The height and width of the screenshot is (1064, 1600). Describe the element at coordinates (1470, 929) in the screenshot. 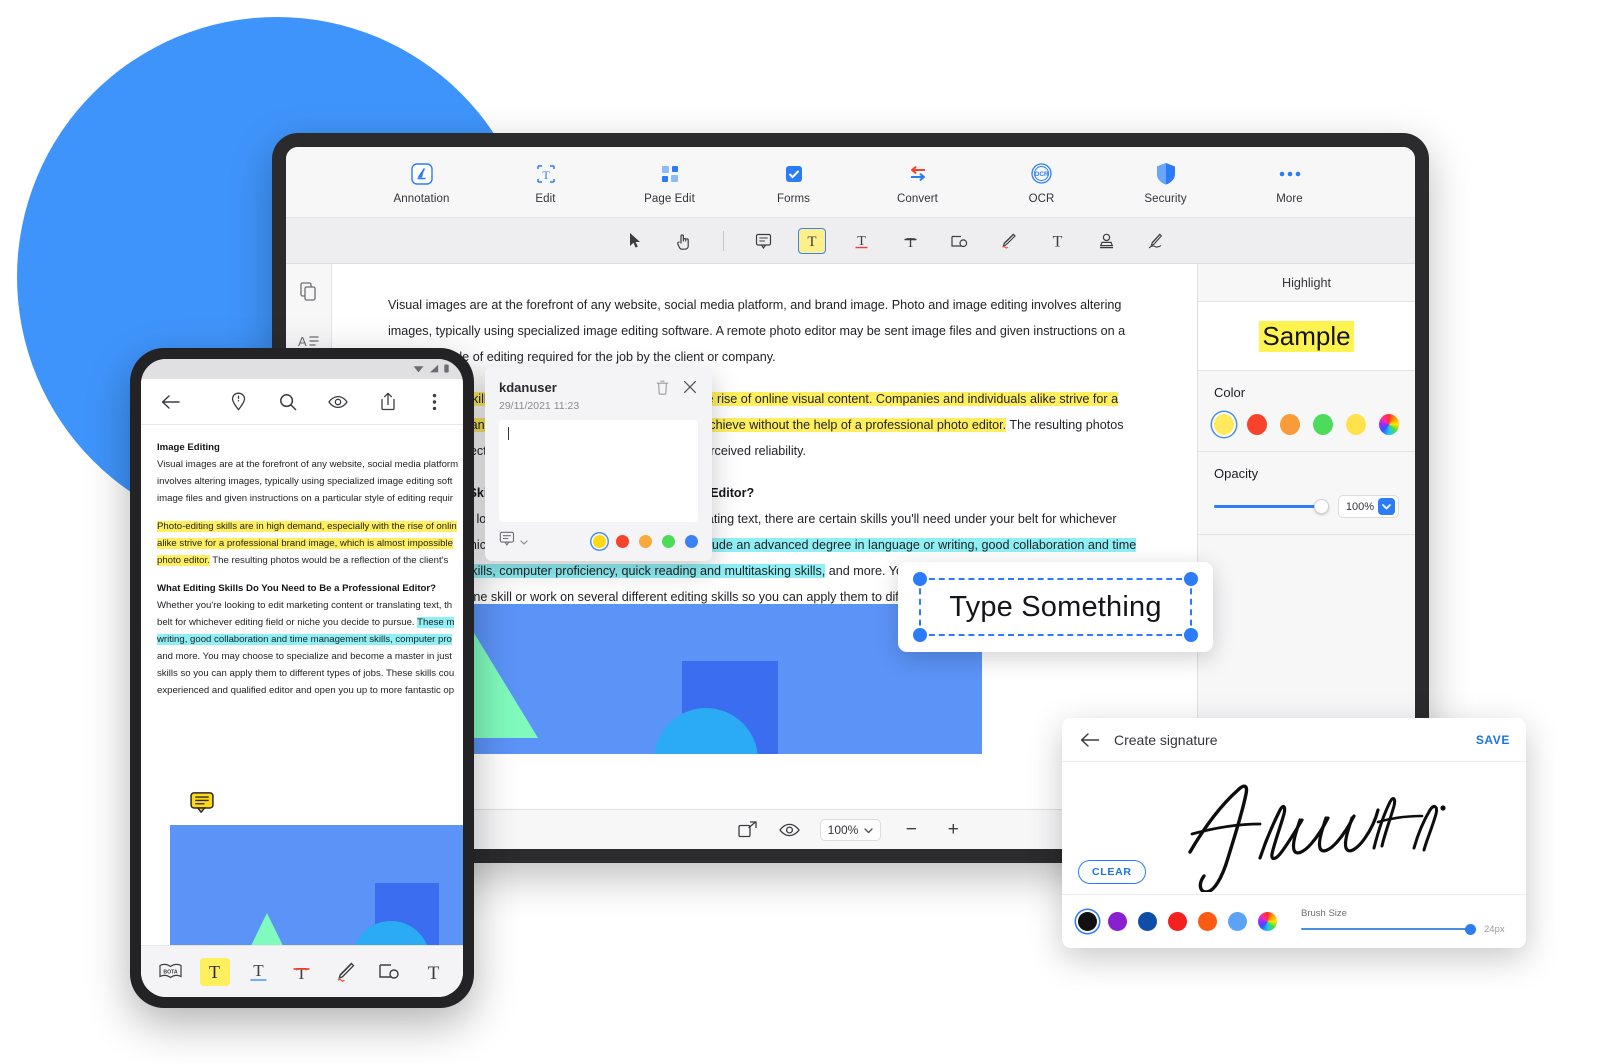

I see `brush-slider-knob` at that location.